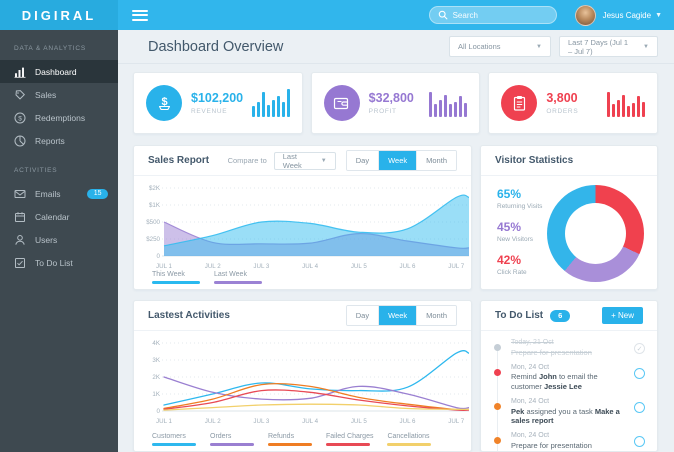  Describe the element at coordinates (436, 160) in the screenshot. I see `sales-range-month-button: Month` at that location.